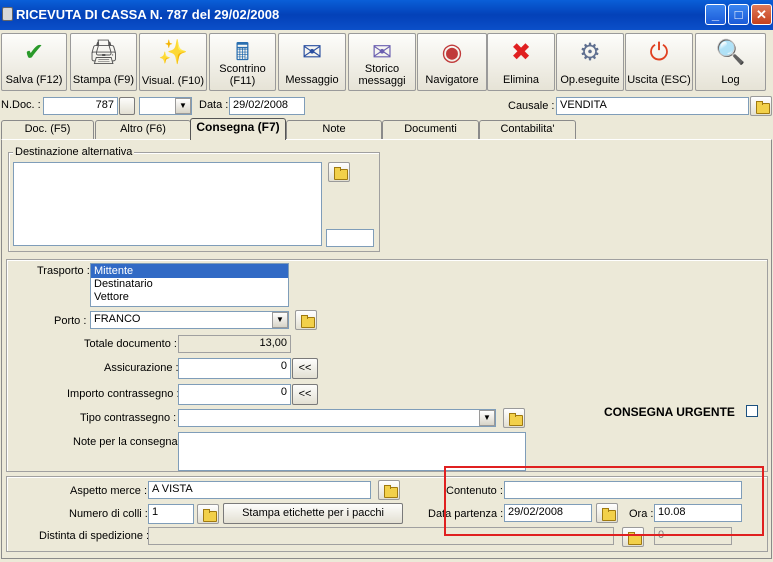  Describe the element at coordinates (117, 319) in the screenshot. I see `porto-value: FRANCO` at that location.